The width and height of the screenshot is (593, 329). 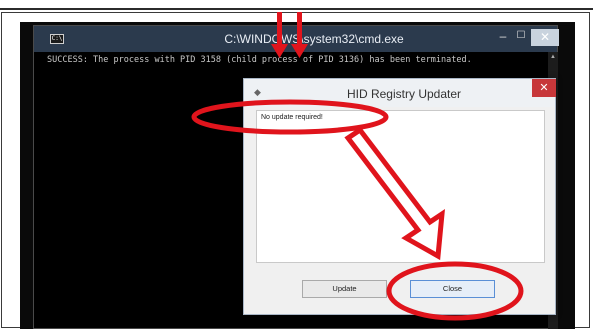 I want to click on close-button: Close, so click(x=452, y=289).